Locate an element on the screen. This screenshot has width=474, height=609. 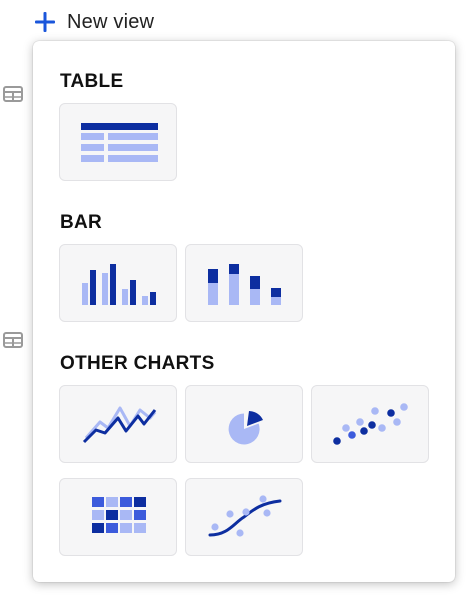
table-option is located at coordinates (118, 142).